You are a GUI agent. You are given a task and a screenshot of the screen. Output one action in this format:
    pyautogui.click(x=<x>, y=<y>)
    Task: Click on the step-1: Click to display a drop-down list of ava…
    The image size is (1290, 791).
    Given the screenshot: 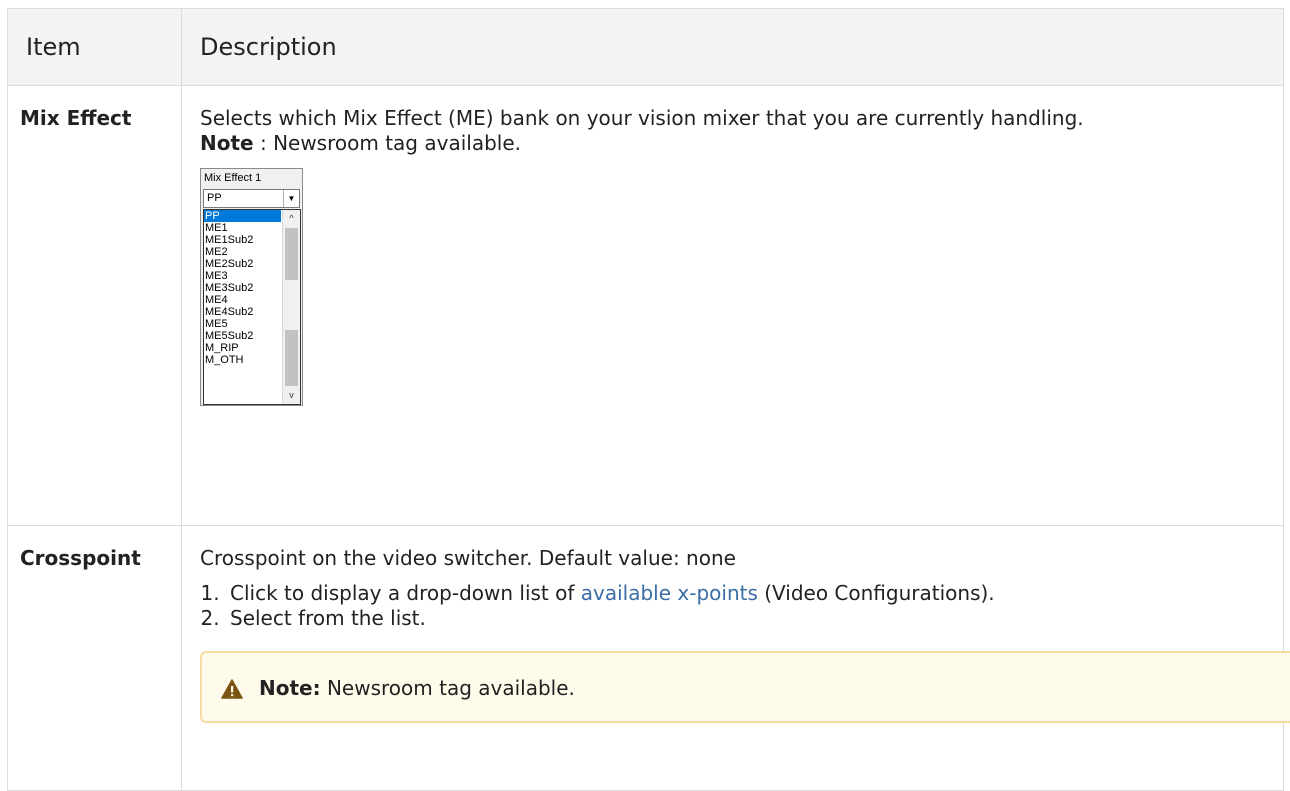 What is the action you would take?
    pyautogui.click(x=747, y=593)
    